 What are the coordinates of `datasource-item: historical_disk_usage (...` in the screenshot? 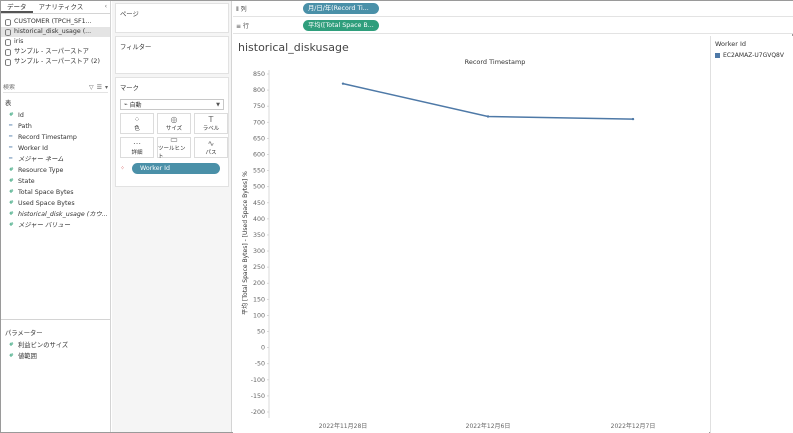 It's located at (55, 32).